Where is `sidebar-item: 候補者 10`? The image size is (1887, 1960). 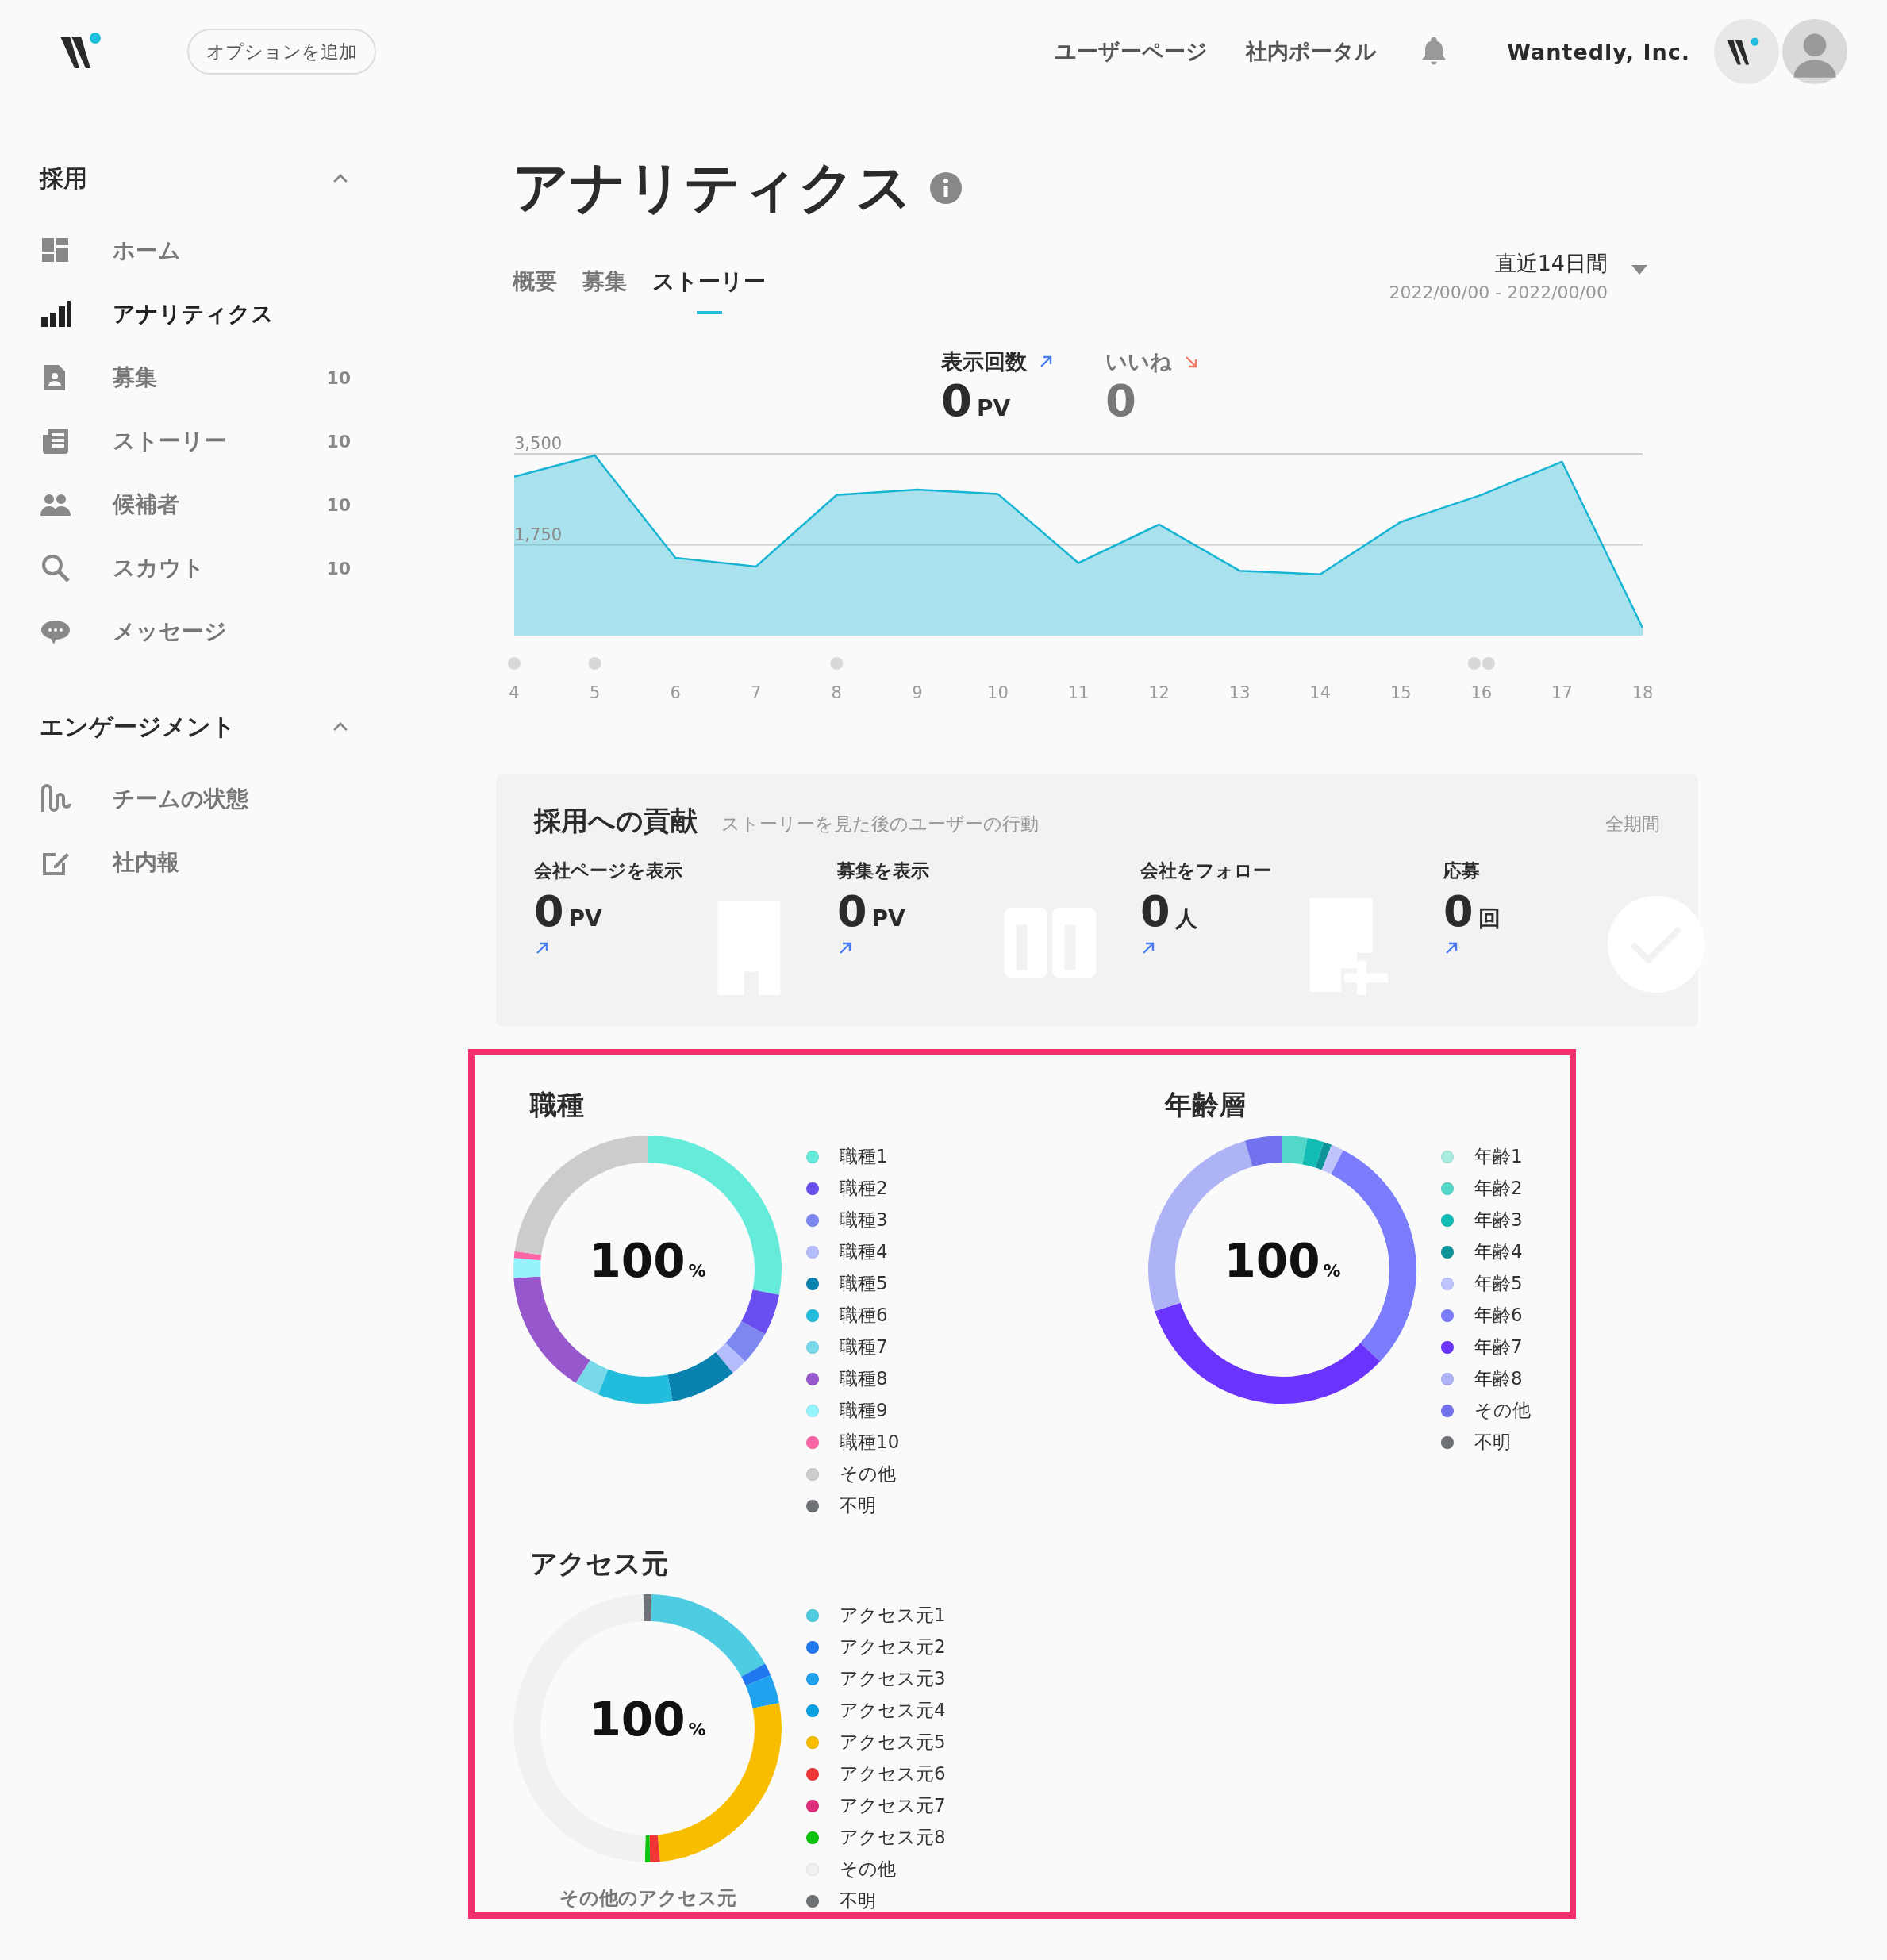 sidebar-item: 候補者 10 is located at coordinates (195, 504).